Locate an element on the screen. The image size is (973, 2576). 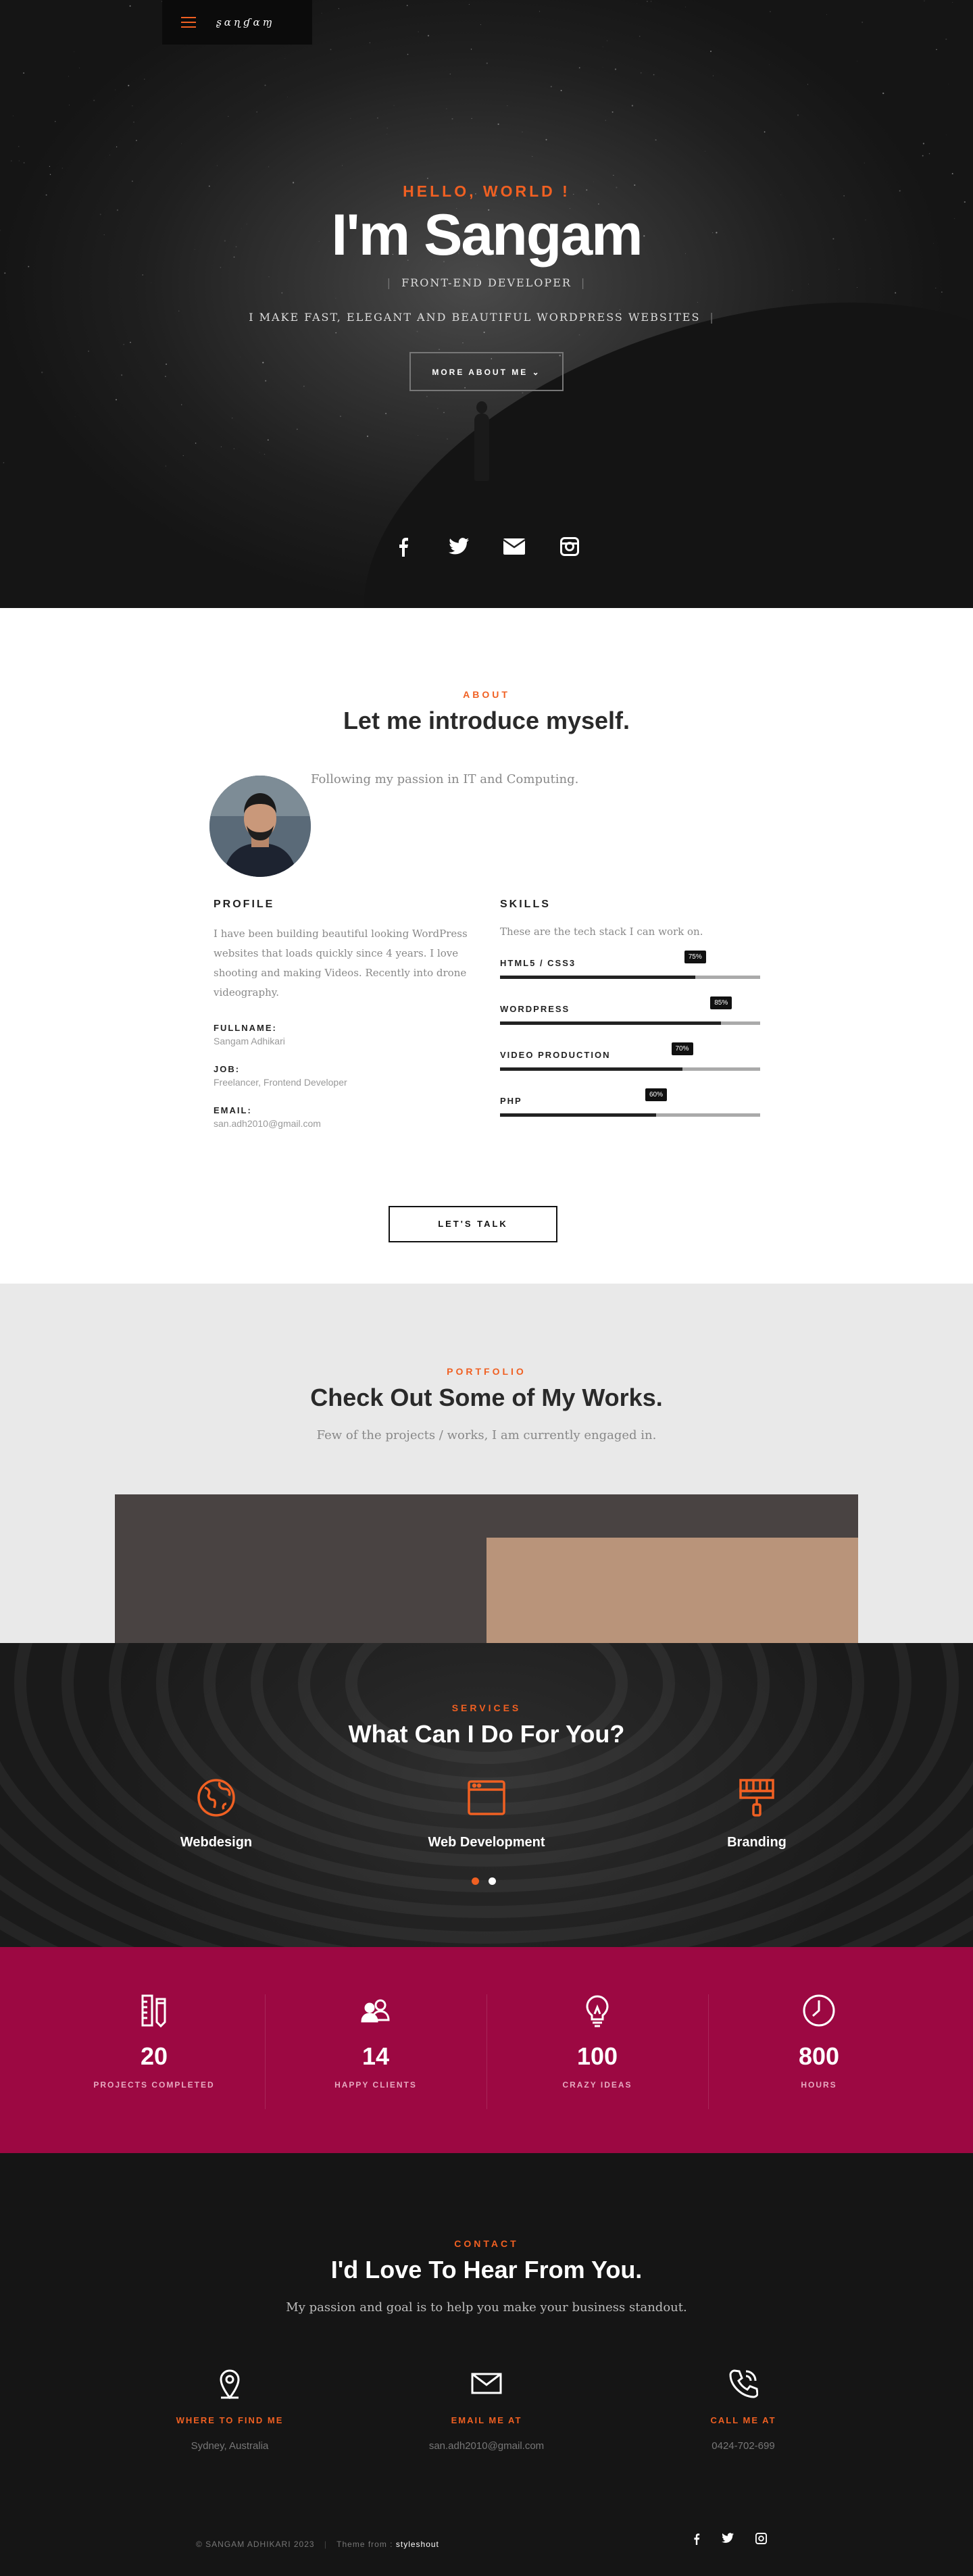
footer-social-links is located at coordinates (730, 2540).